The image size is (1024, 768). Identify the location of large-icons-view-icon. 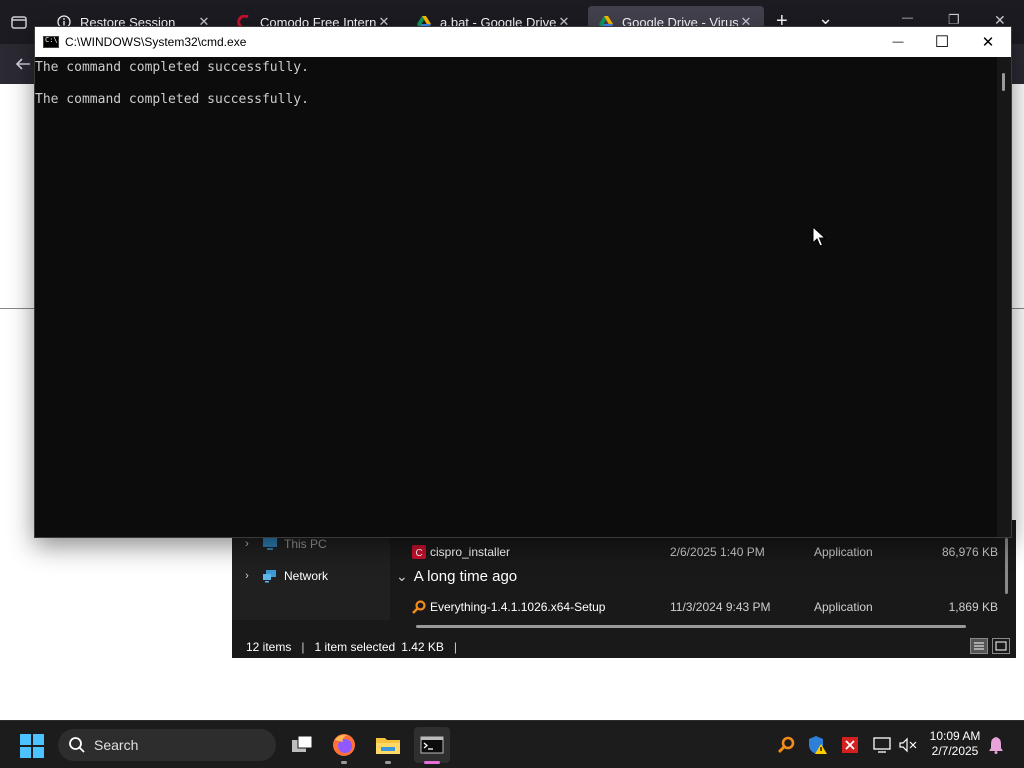
(1001, 646).